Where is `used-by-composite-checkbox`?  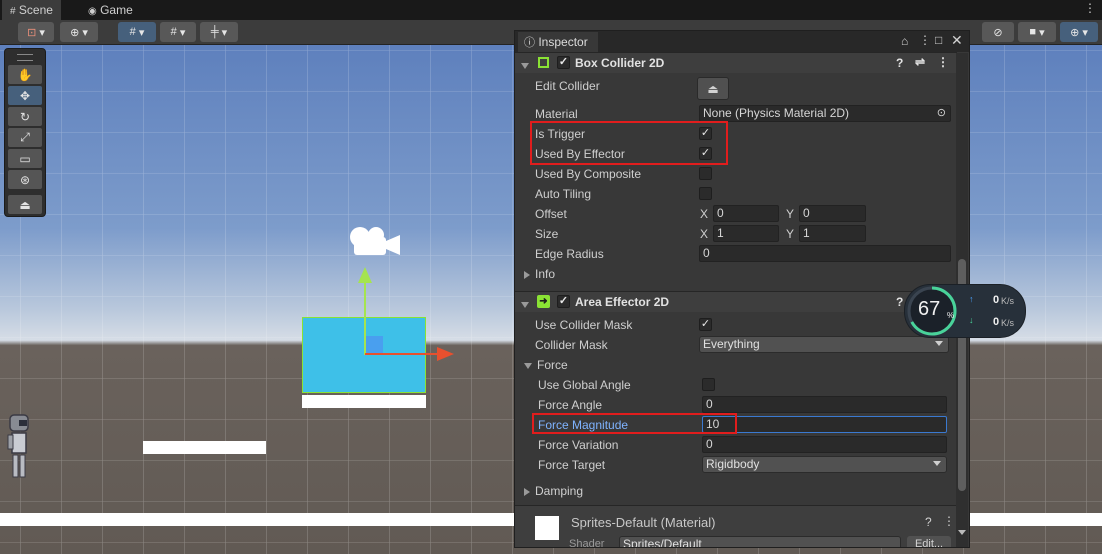
used-by-composite-checkbox is located at coordinates (705, 173).